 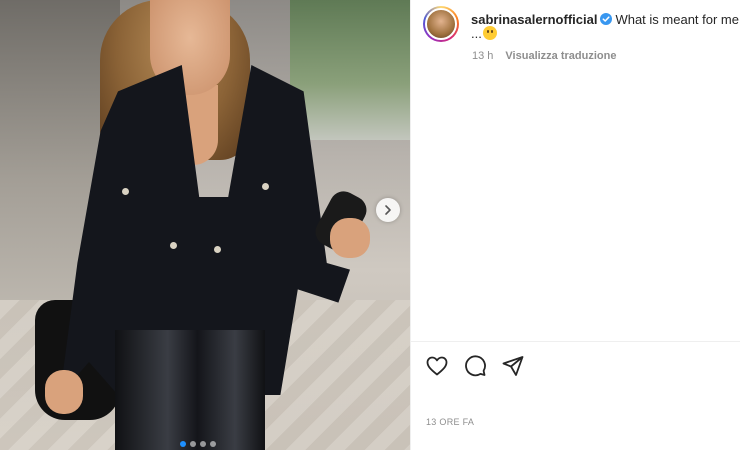 I want to click on heart-icon, so click(x=437, y=366).